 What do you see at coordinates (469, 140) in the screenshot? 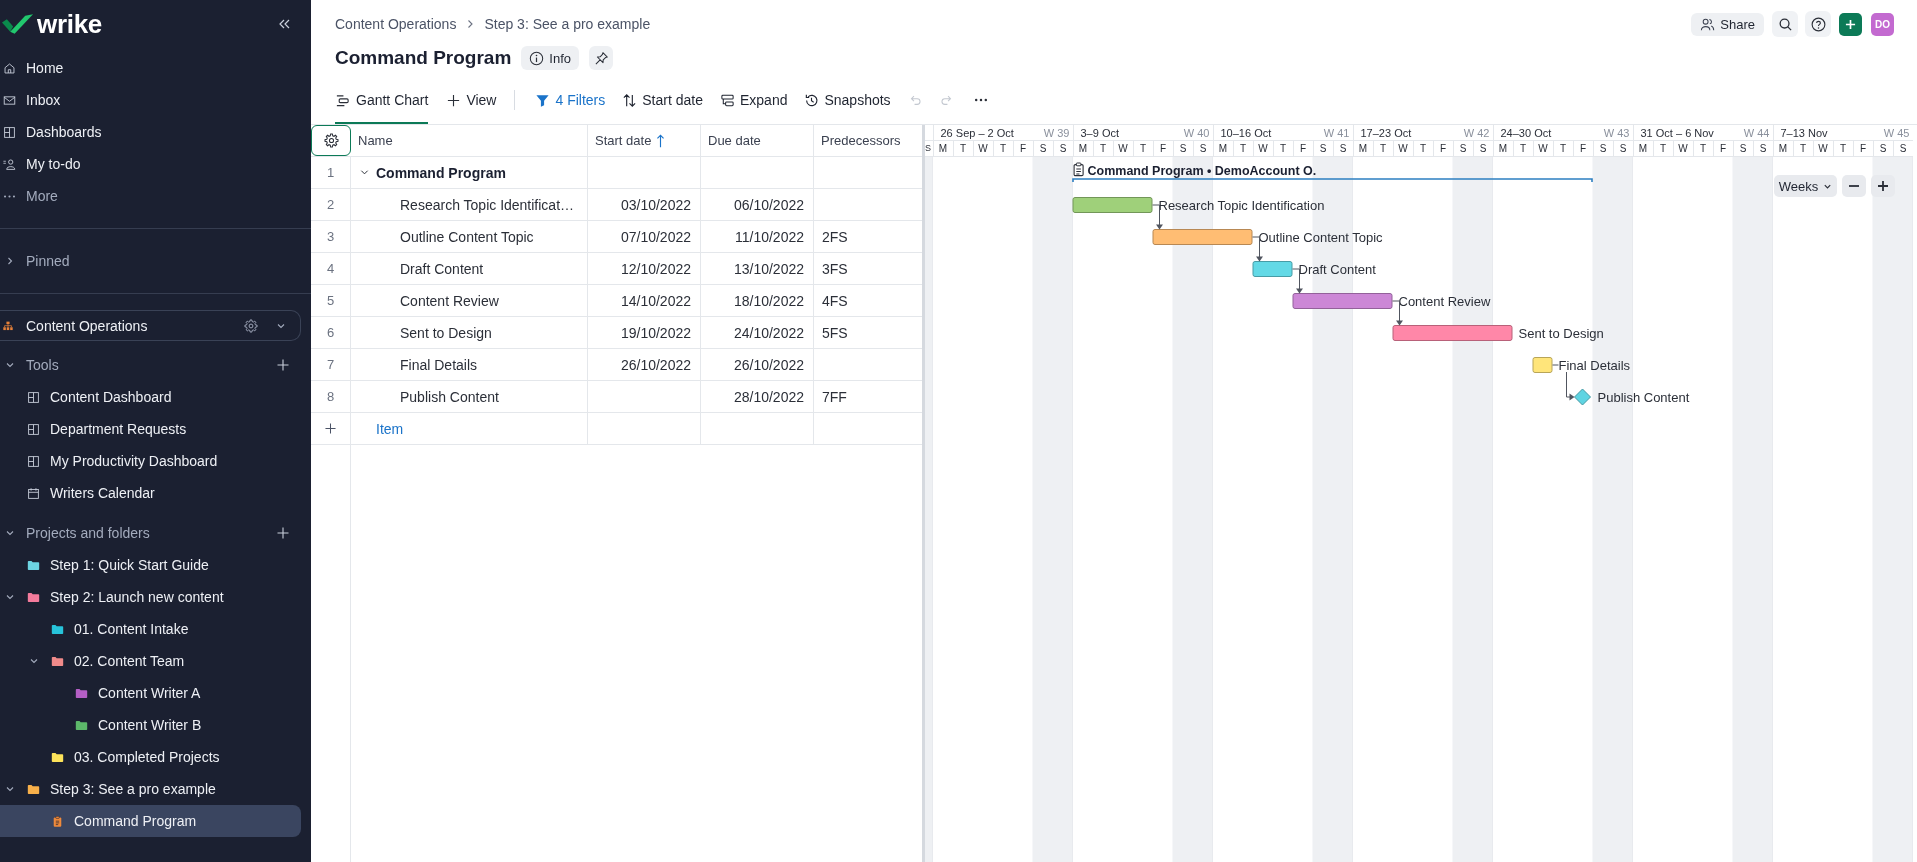
I see `column-header: Name` at bounding box center [469, 140].